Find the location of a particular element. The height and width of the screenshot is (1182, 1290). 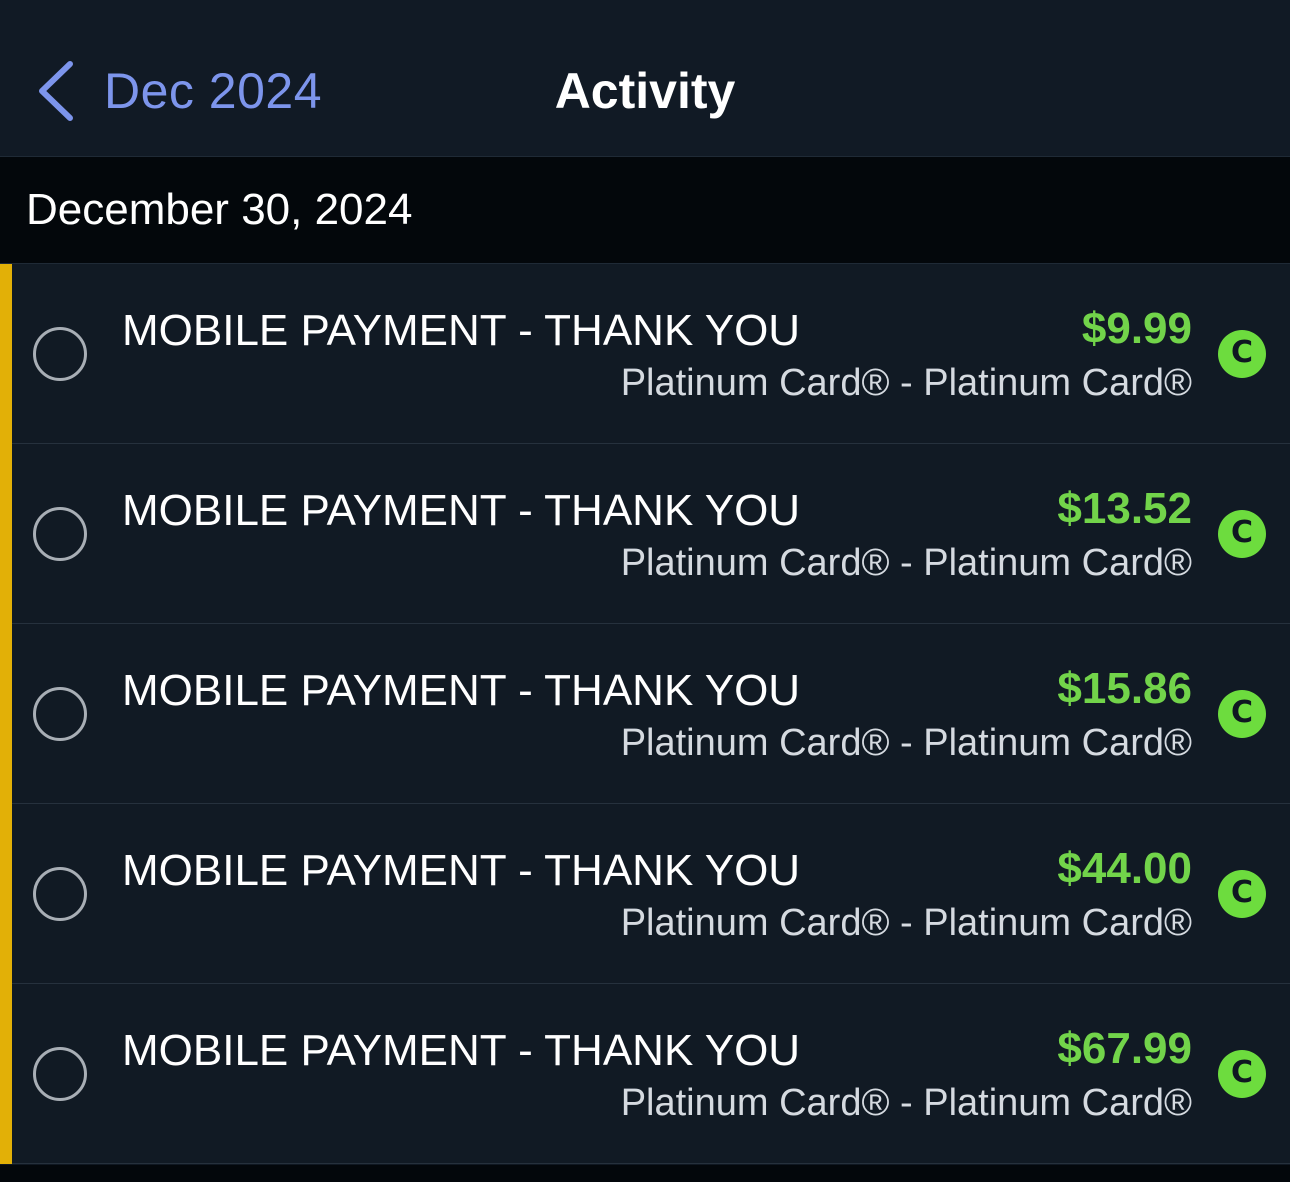

transaction-amount: $9.99 is located at coordinates (1136, 328).